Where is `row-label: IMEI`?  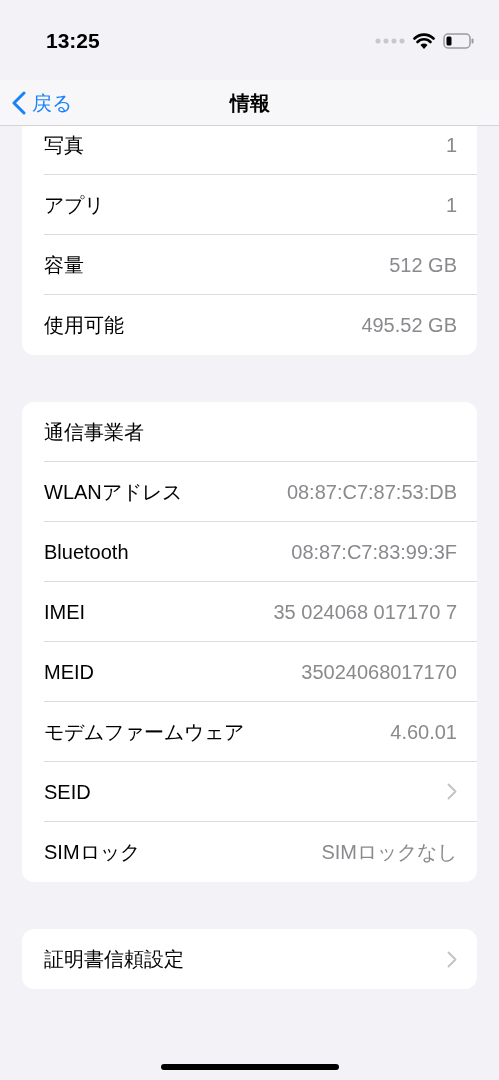
row-label: IMEI is located at coordinates (65, 612).